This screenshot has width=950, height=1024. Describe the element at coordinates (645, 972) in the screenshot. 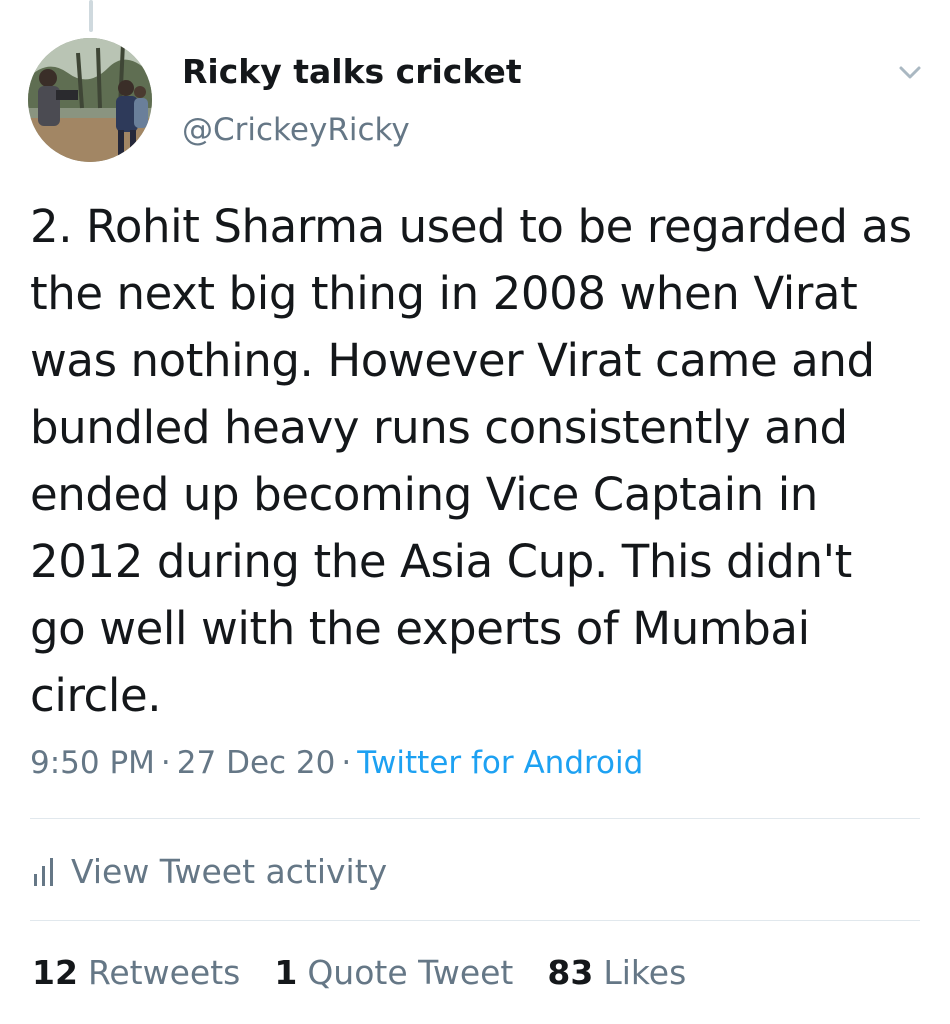

I see `likes-label: Likes` at that location.